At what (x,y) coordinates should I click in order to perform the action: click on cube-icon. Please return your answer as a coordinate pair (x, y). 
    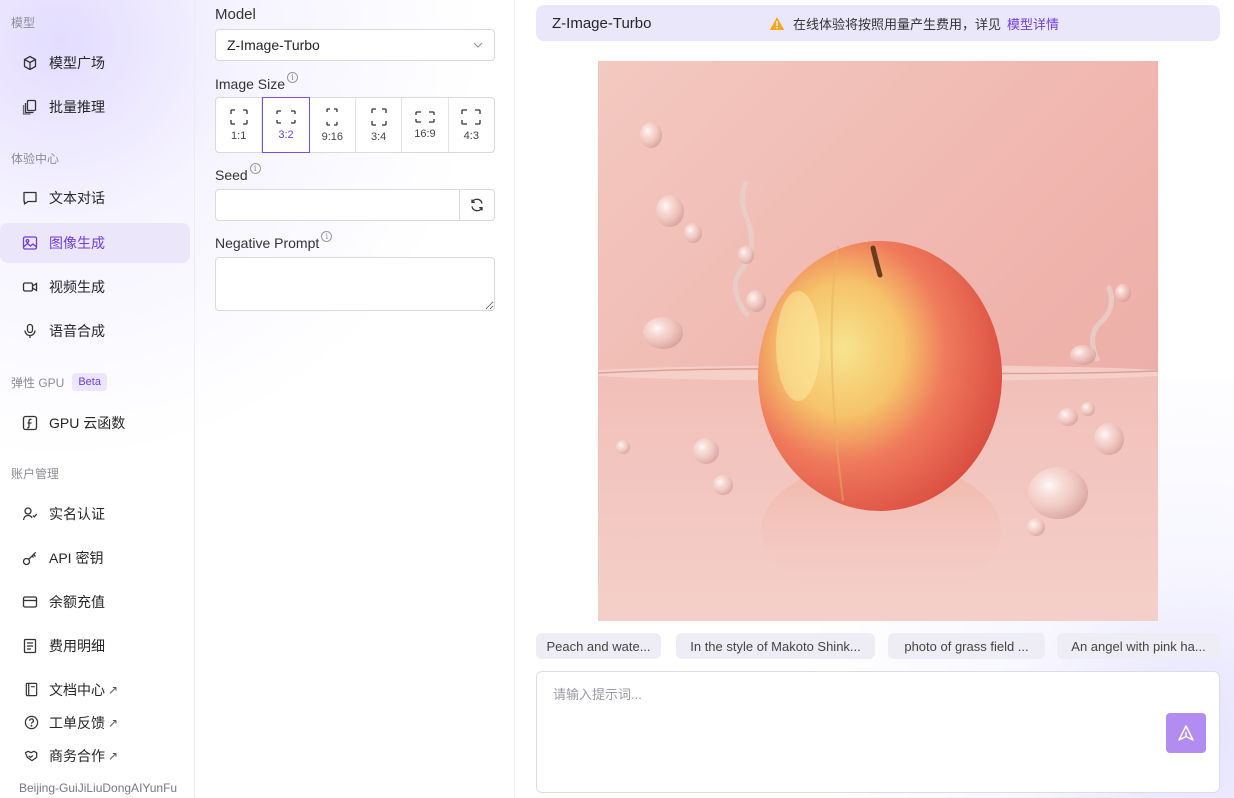
    Looking at the image, I should click on (30, 63).